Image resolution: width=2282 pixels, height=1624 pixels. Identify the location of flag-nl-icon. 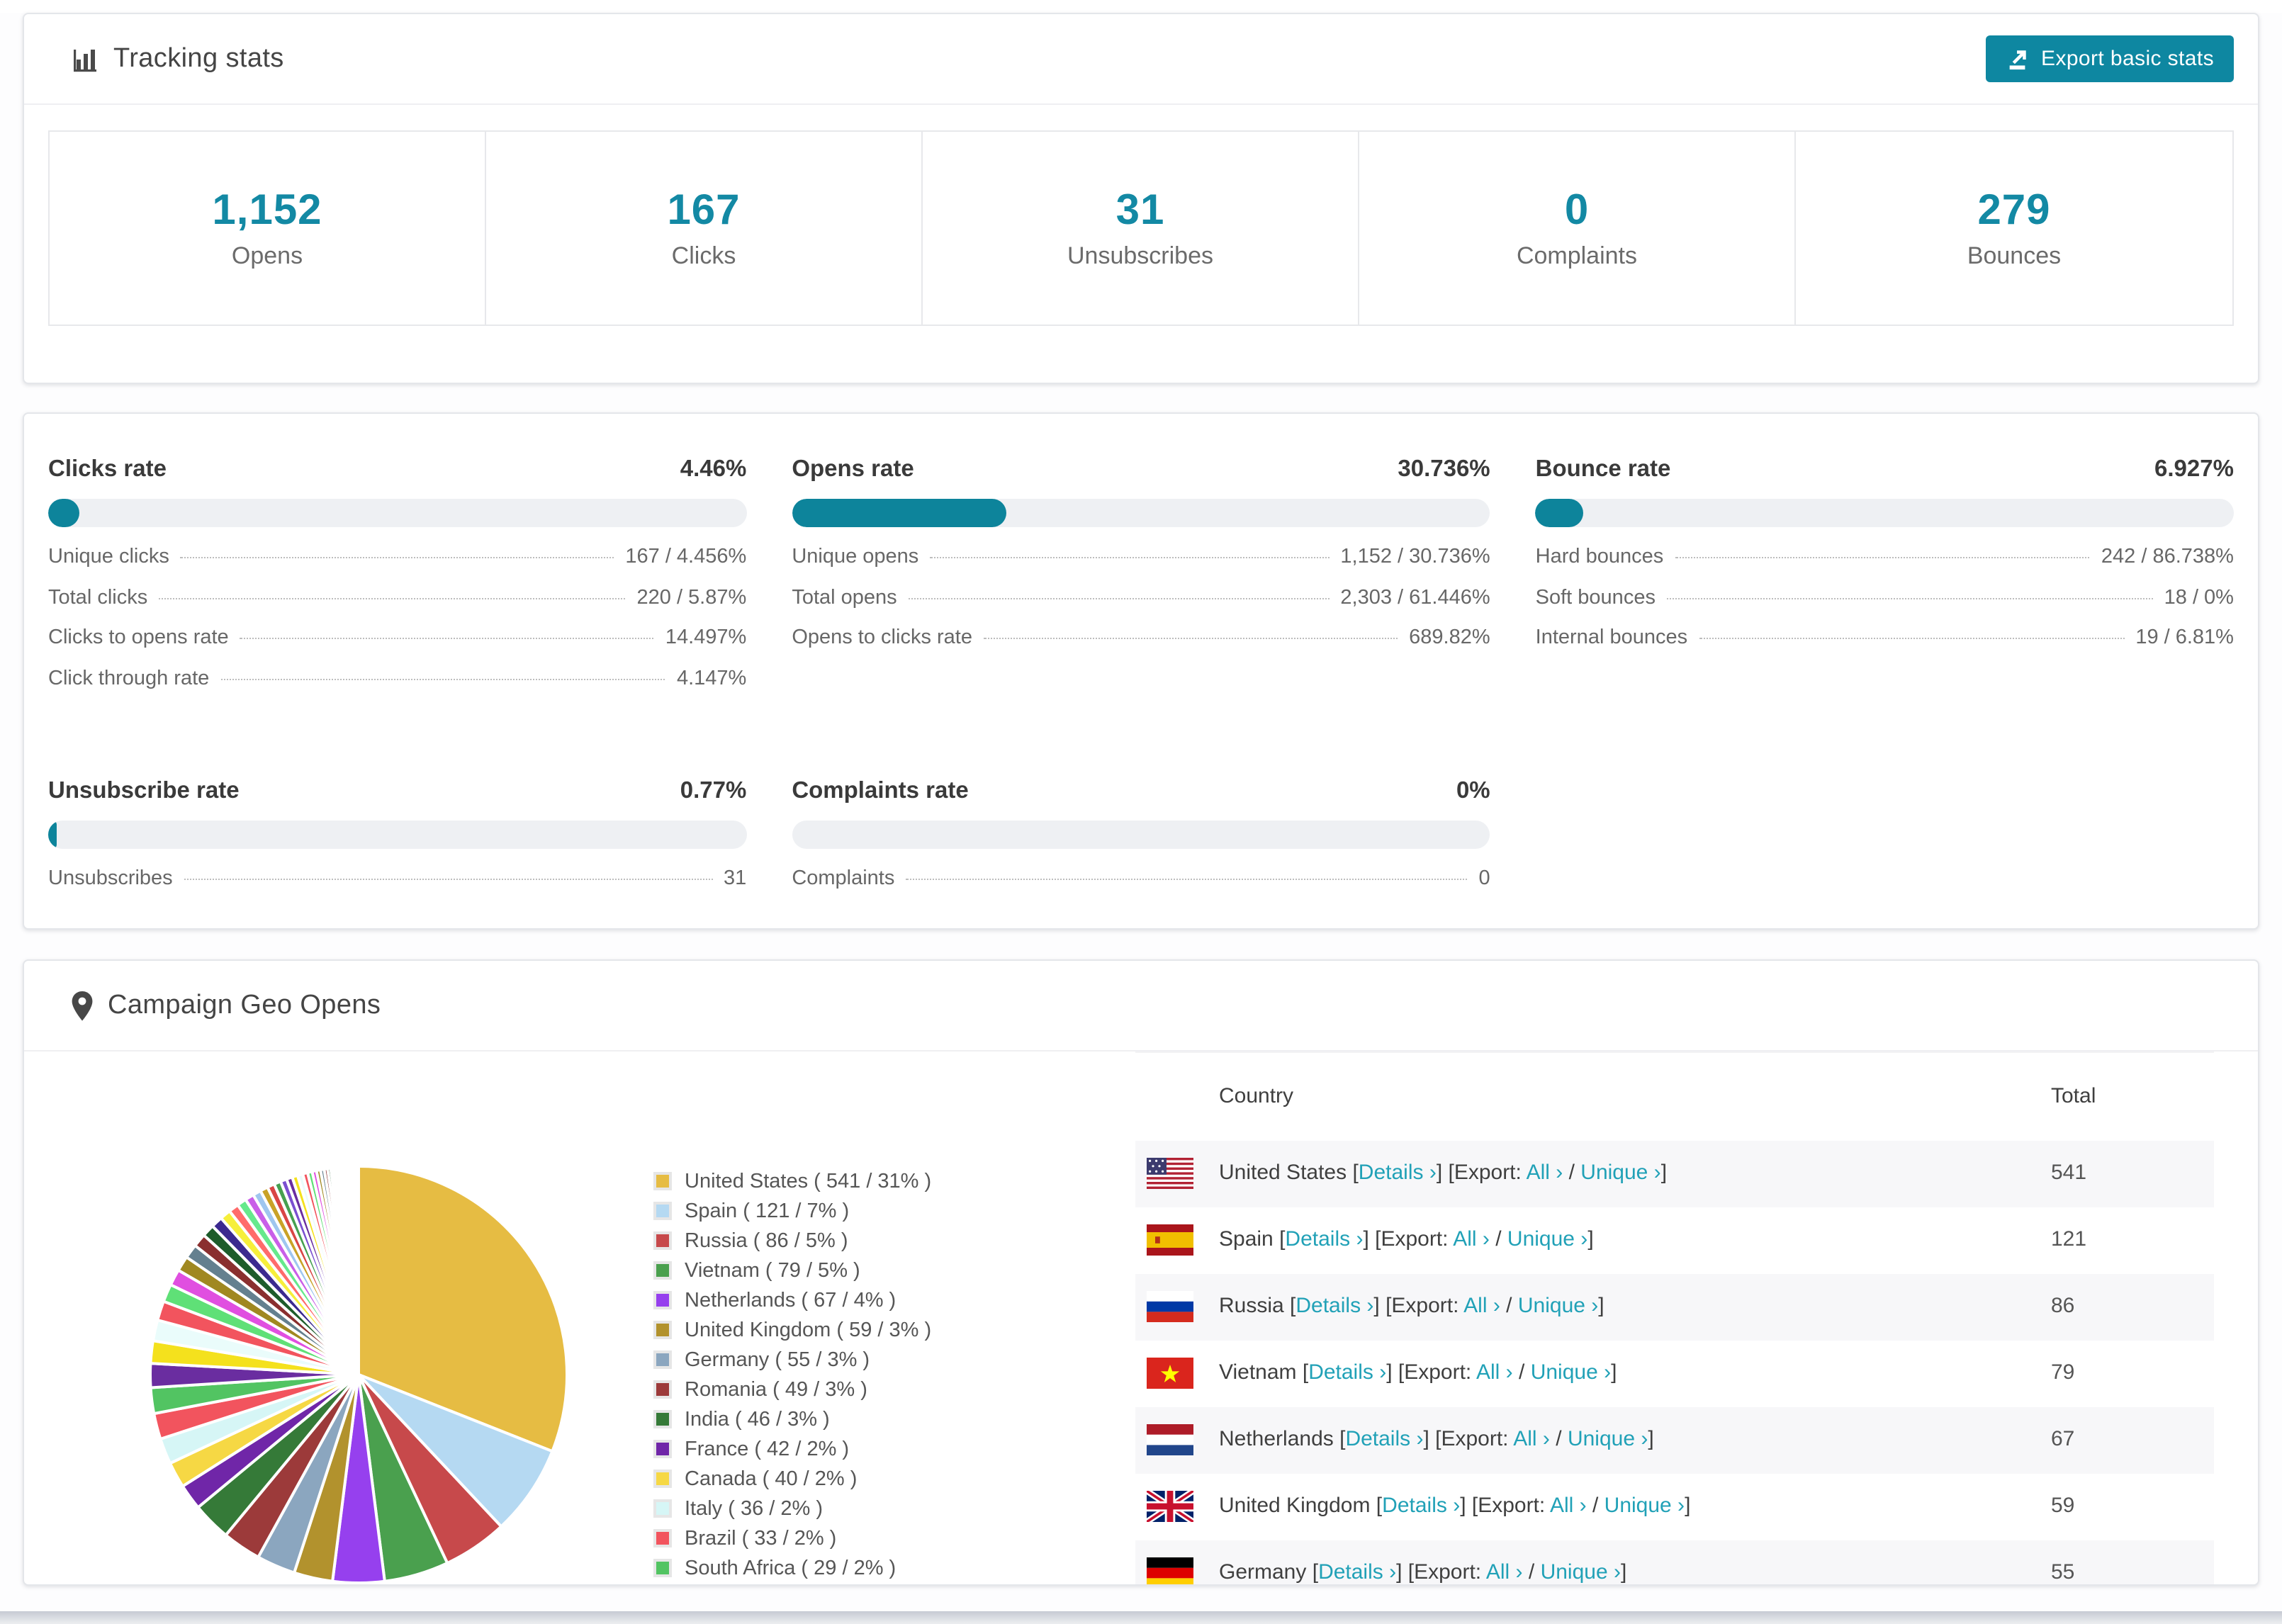
(1170, 1439).